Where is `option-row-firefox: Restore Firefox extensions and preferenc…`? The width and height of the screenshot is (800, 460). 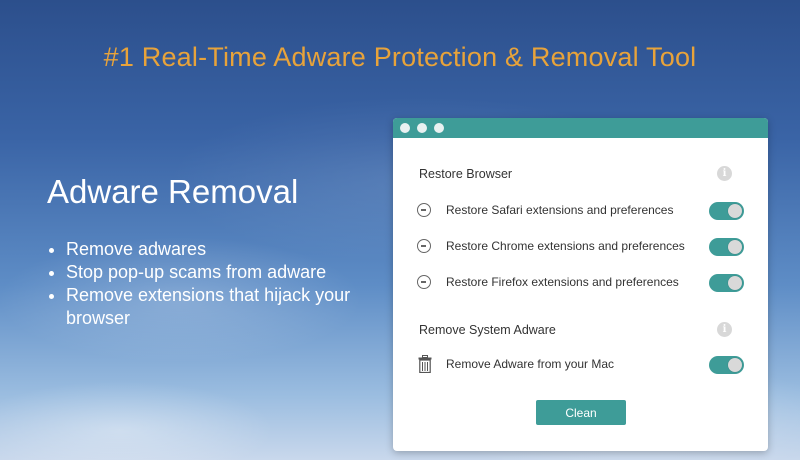 option-row-firefox: Restore Firefox extensions and preferenc… is located at coordinates (580, 284).